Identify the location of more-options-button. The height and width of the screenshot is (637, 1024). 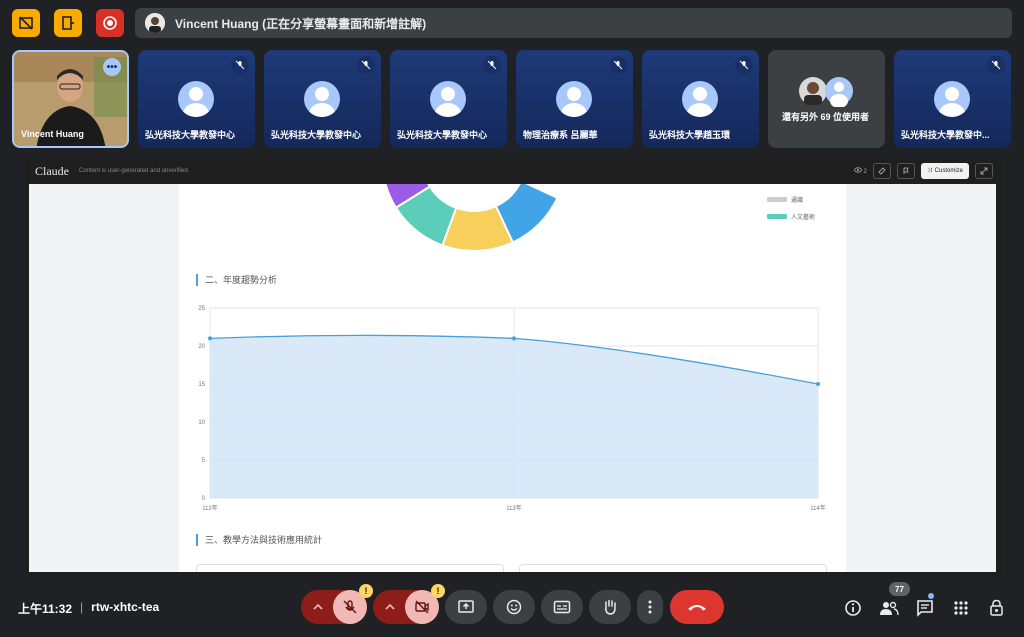
(650, 607).